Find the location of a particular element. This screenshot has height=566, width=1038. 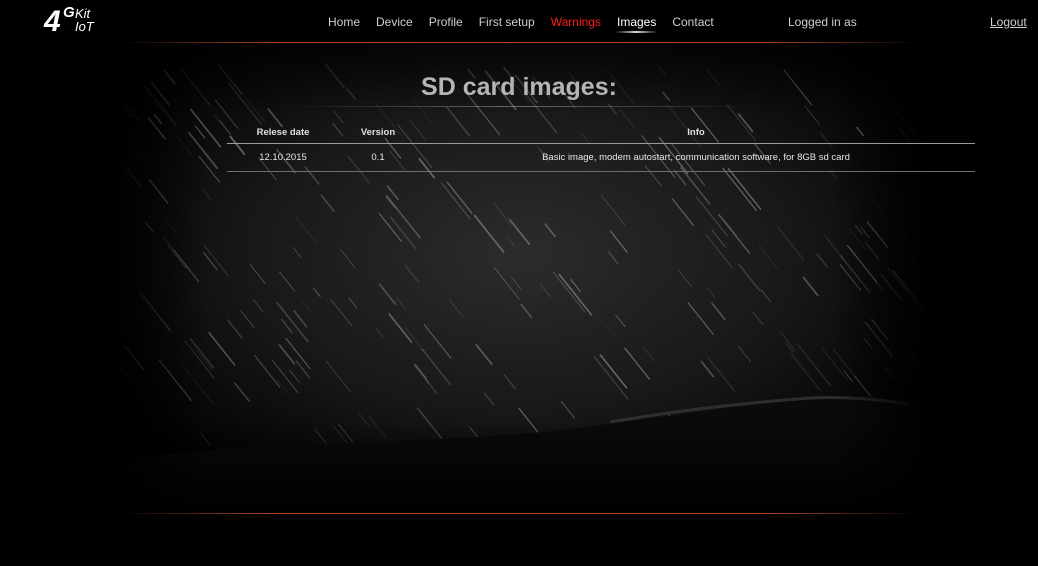

nav-images: Images is located at coordinates (636, 23).